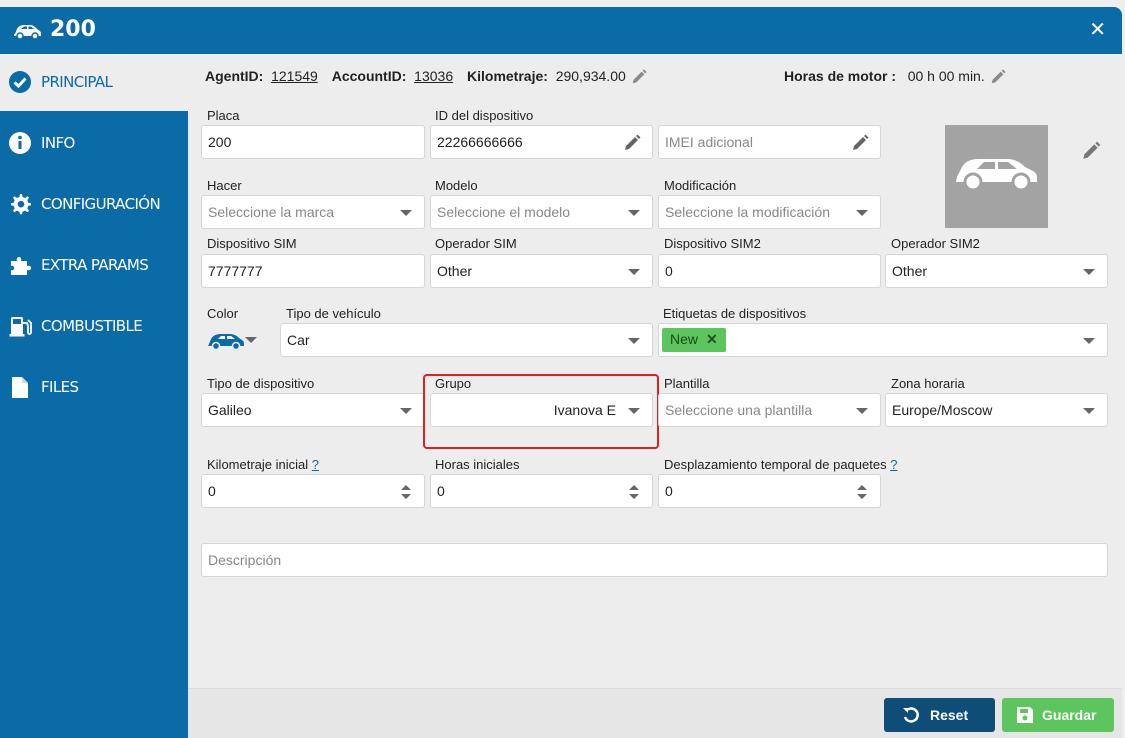 This screenshot has height=738, width=1125. I want to click on operador-sim-select: Other, so click(541, 271).